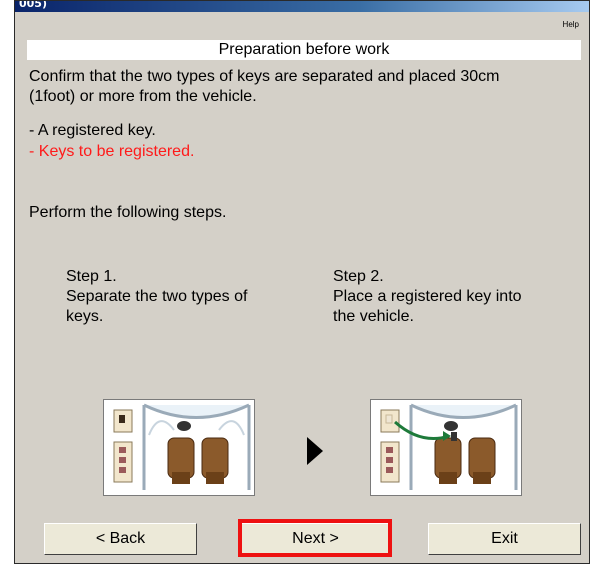  Describe the element at coordinates (302, 6) in the screenshot. I see `title-bar: 005)` at that location.